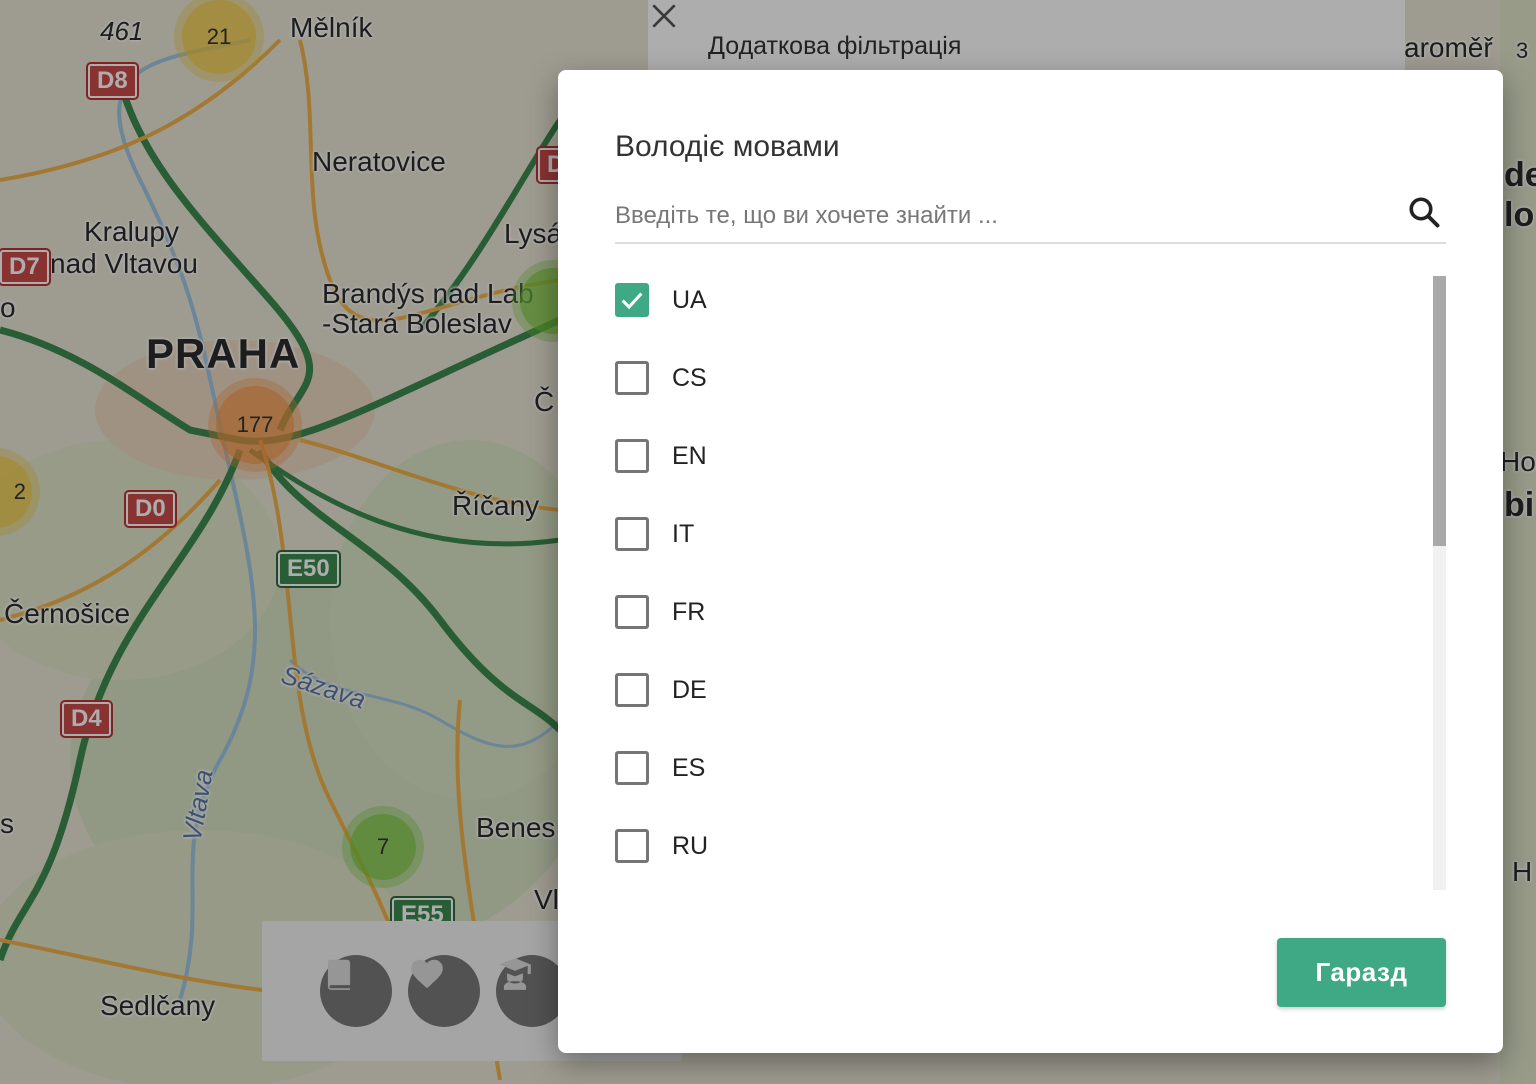  I want to click on language-label: EN, so click(689, 455).